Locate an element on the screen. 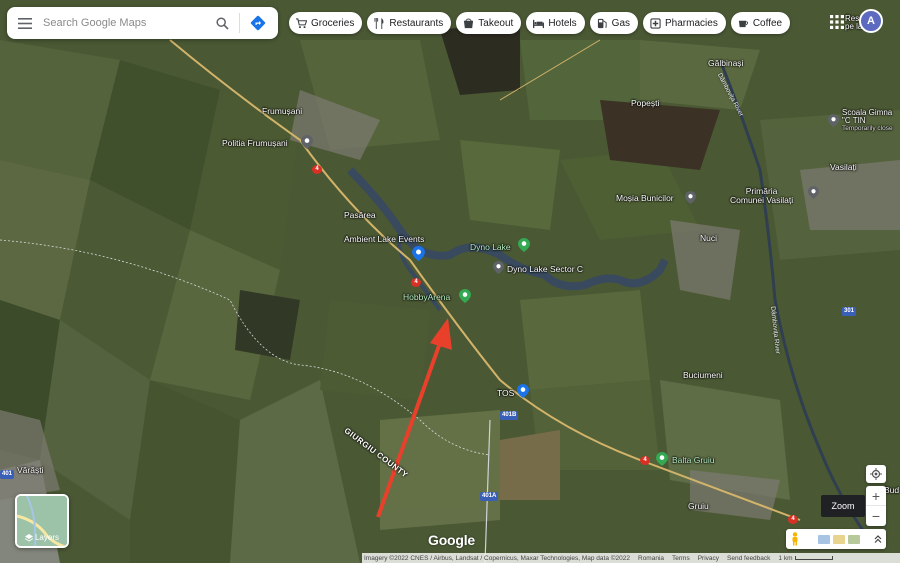 The height and width of the screenshot is (563, 900). scale-bar is located at coordinates (813, 558).